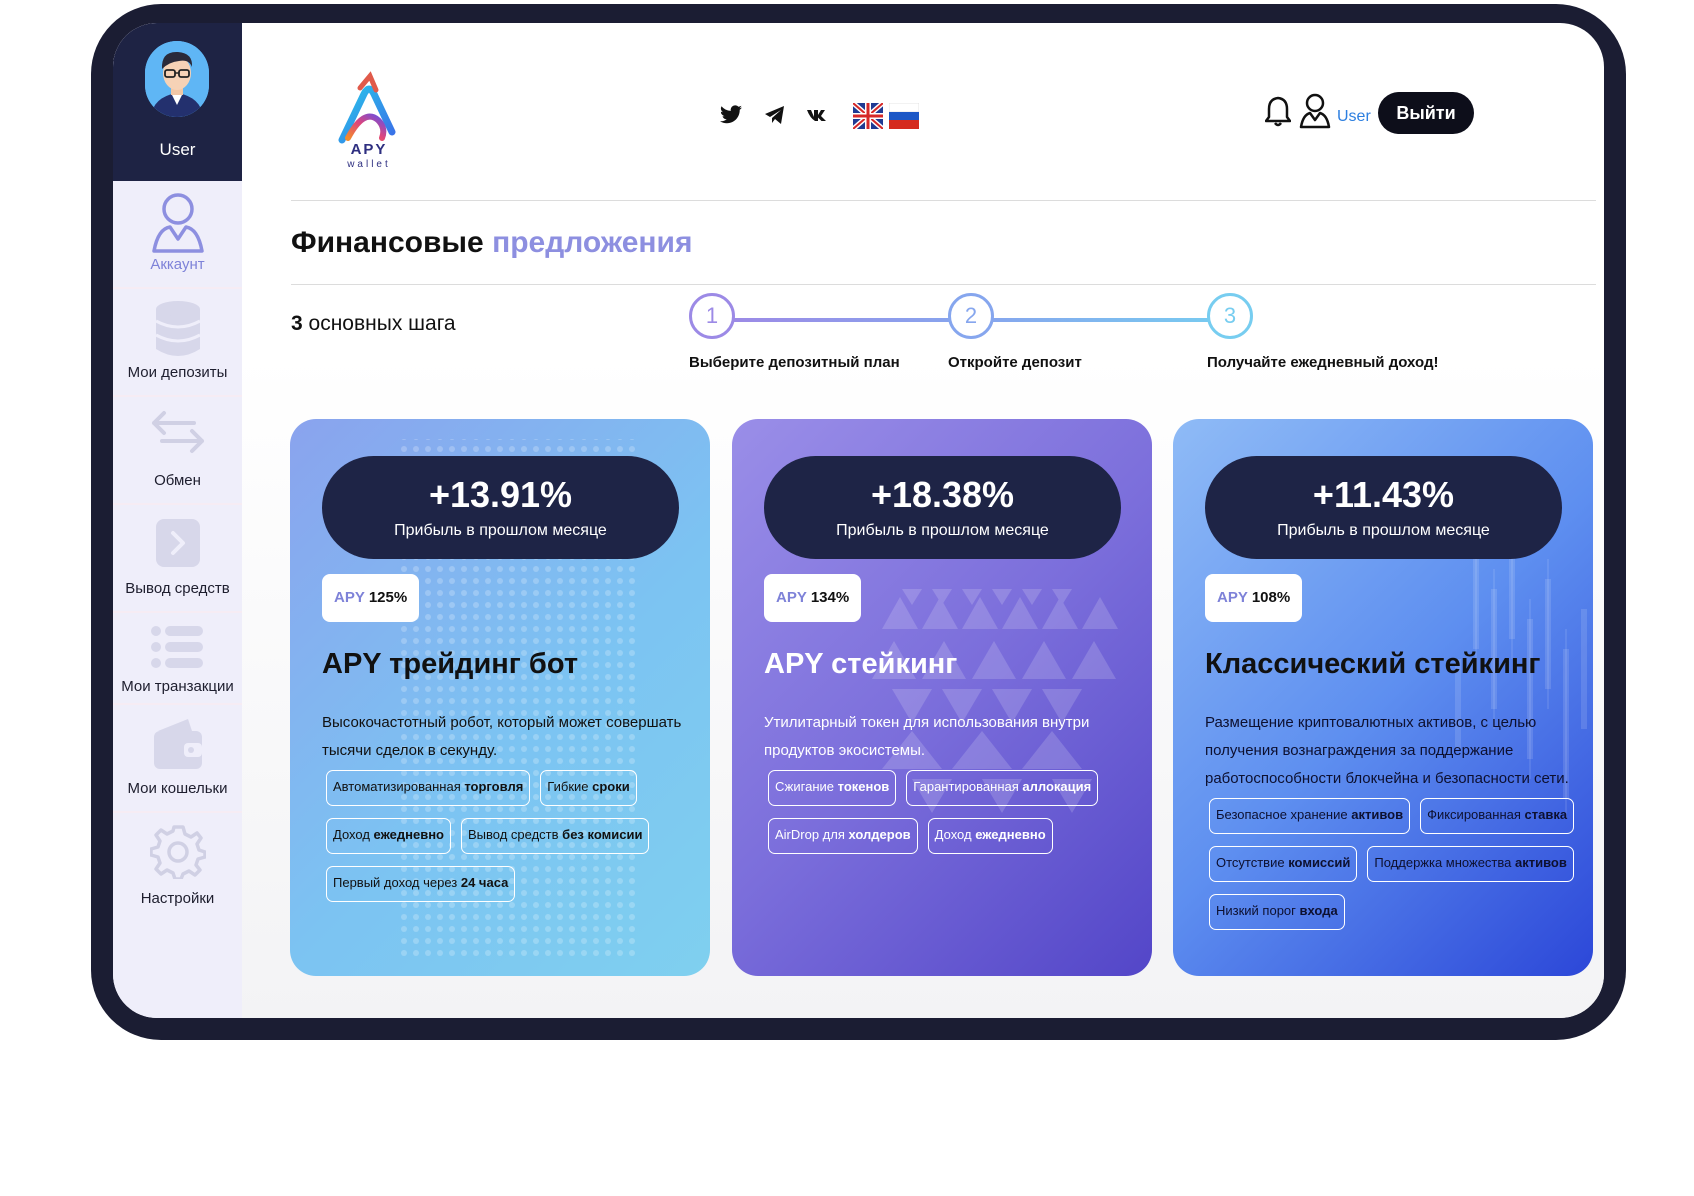 This screenshot has width=1694, height=1196. What do you see at coordinates (177, 480) in the screenshot?
I see `sidebar-item-label: Обмен` at bounding box center [177, 480].